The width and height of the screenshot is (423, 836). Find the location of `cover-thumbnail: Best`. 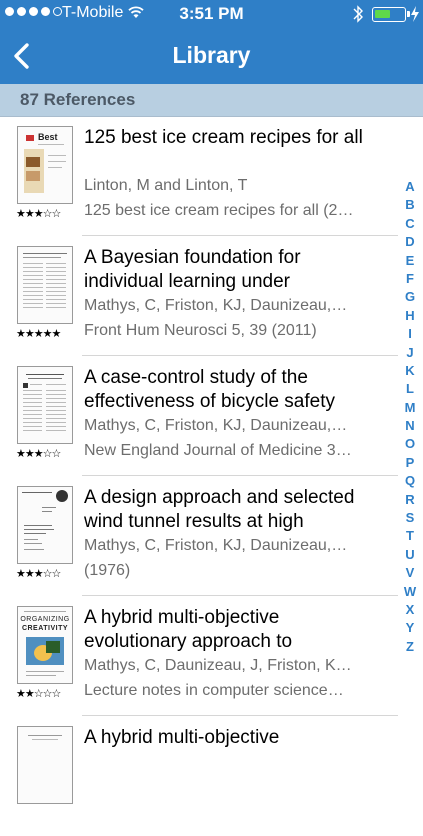

cover-thumbnail: Best is located at coordinates (45, 165).